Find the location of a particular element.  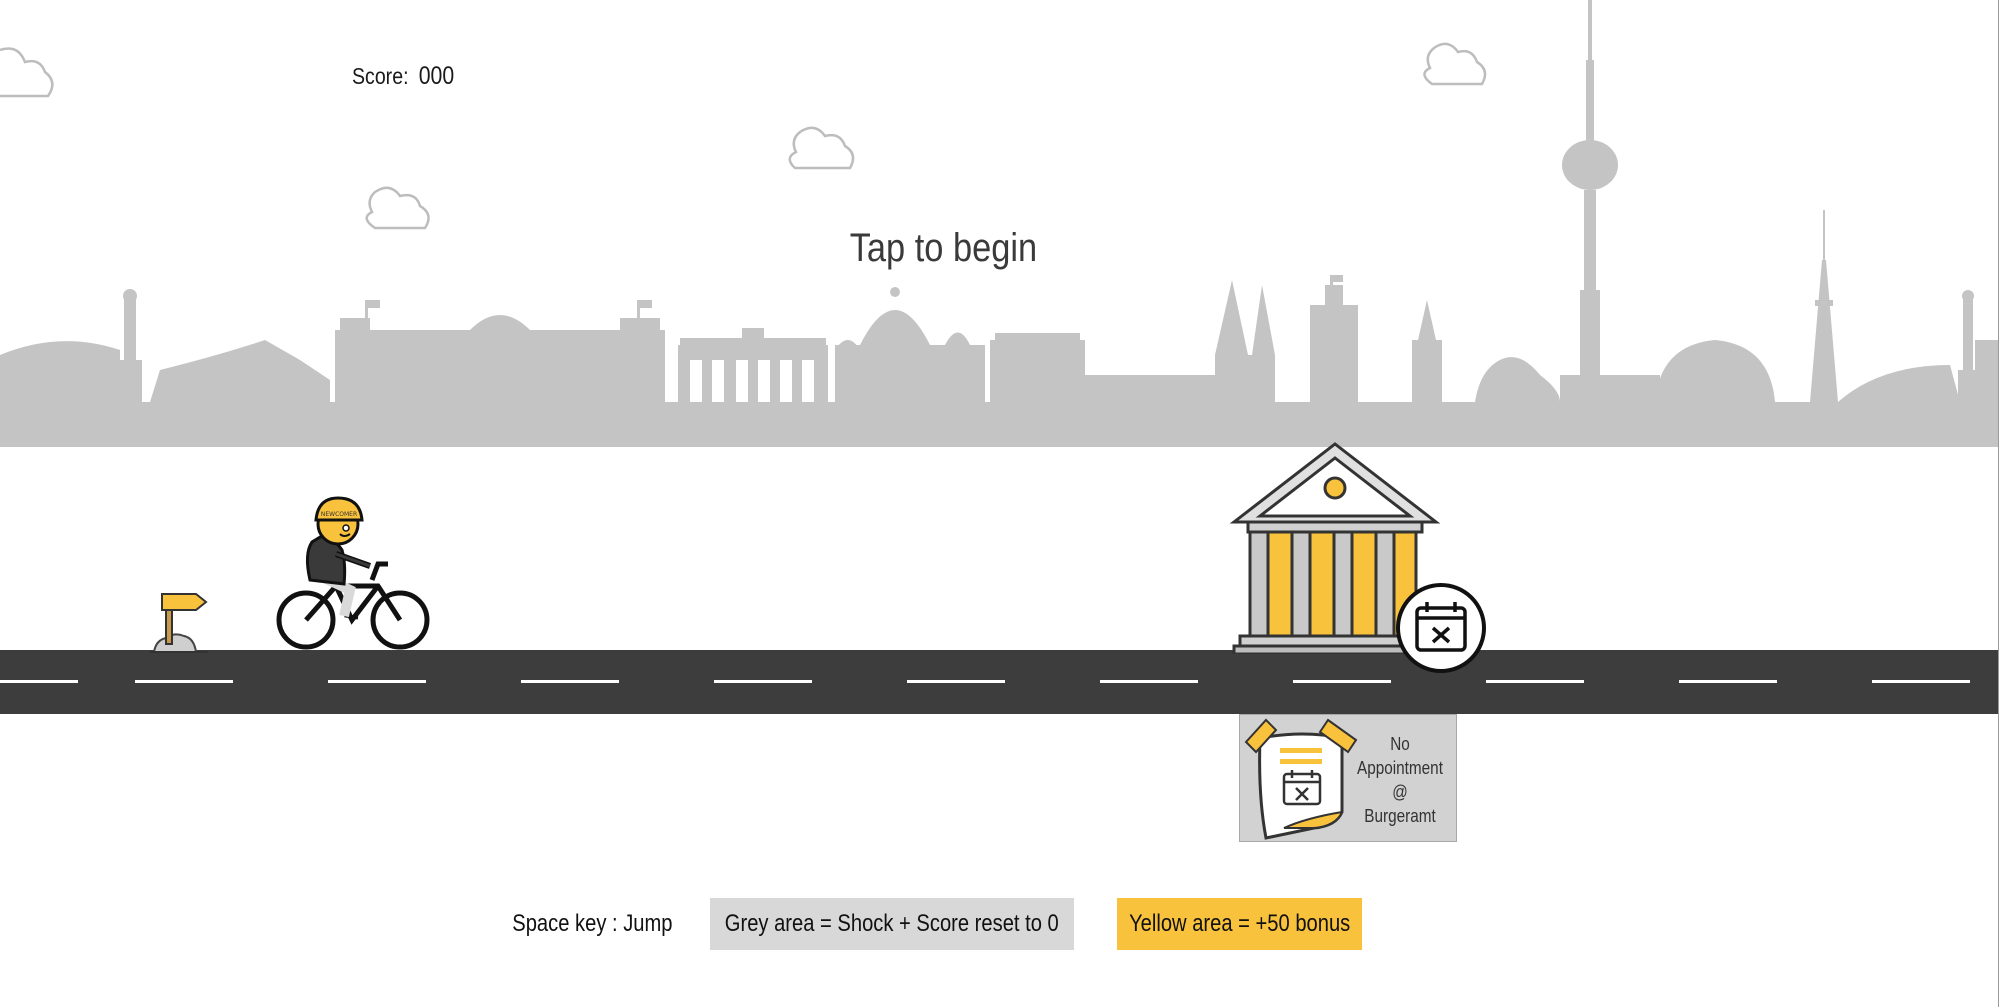

road is located at coordinates (999, 682).